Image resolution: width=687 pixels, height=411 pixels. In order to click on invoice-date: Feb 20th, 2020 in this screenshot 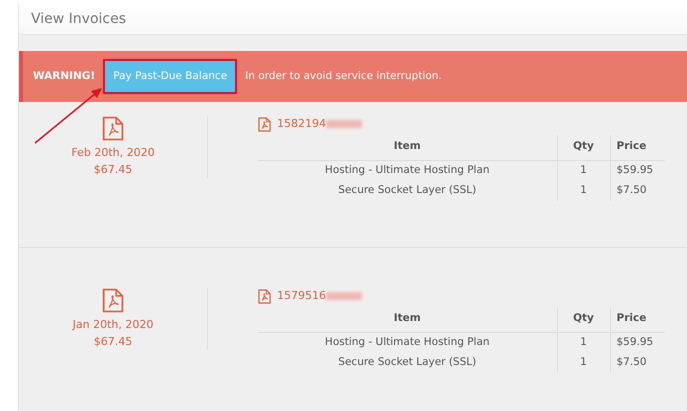, I will do `click(113, 153)`.